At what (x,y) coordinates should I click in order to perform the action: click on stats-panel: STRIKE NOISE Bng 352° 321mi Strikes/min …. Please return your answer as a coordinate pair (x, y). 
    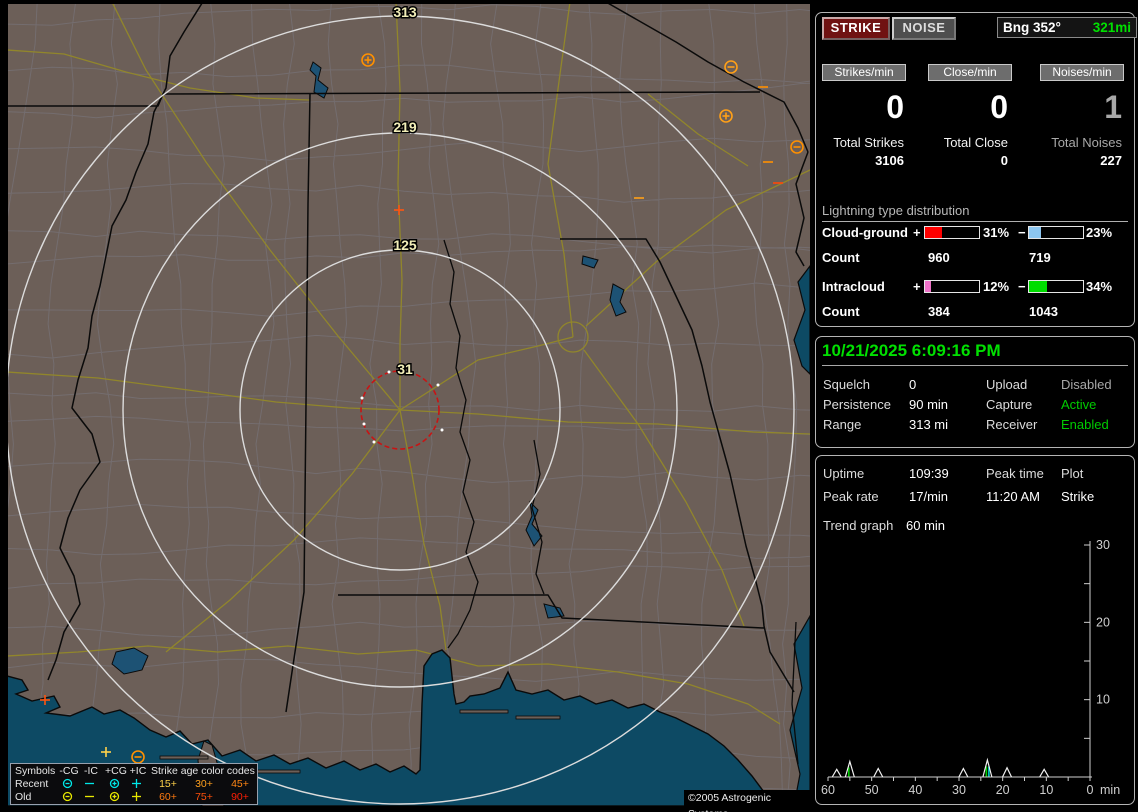
    Looking at the image, I should click on (976, 169).